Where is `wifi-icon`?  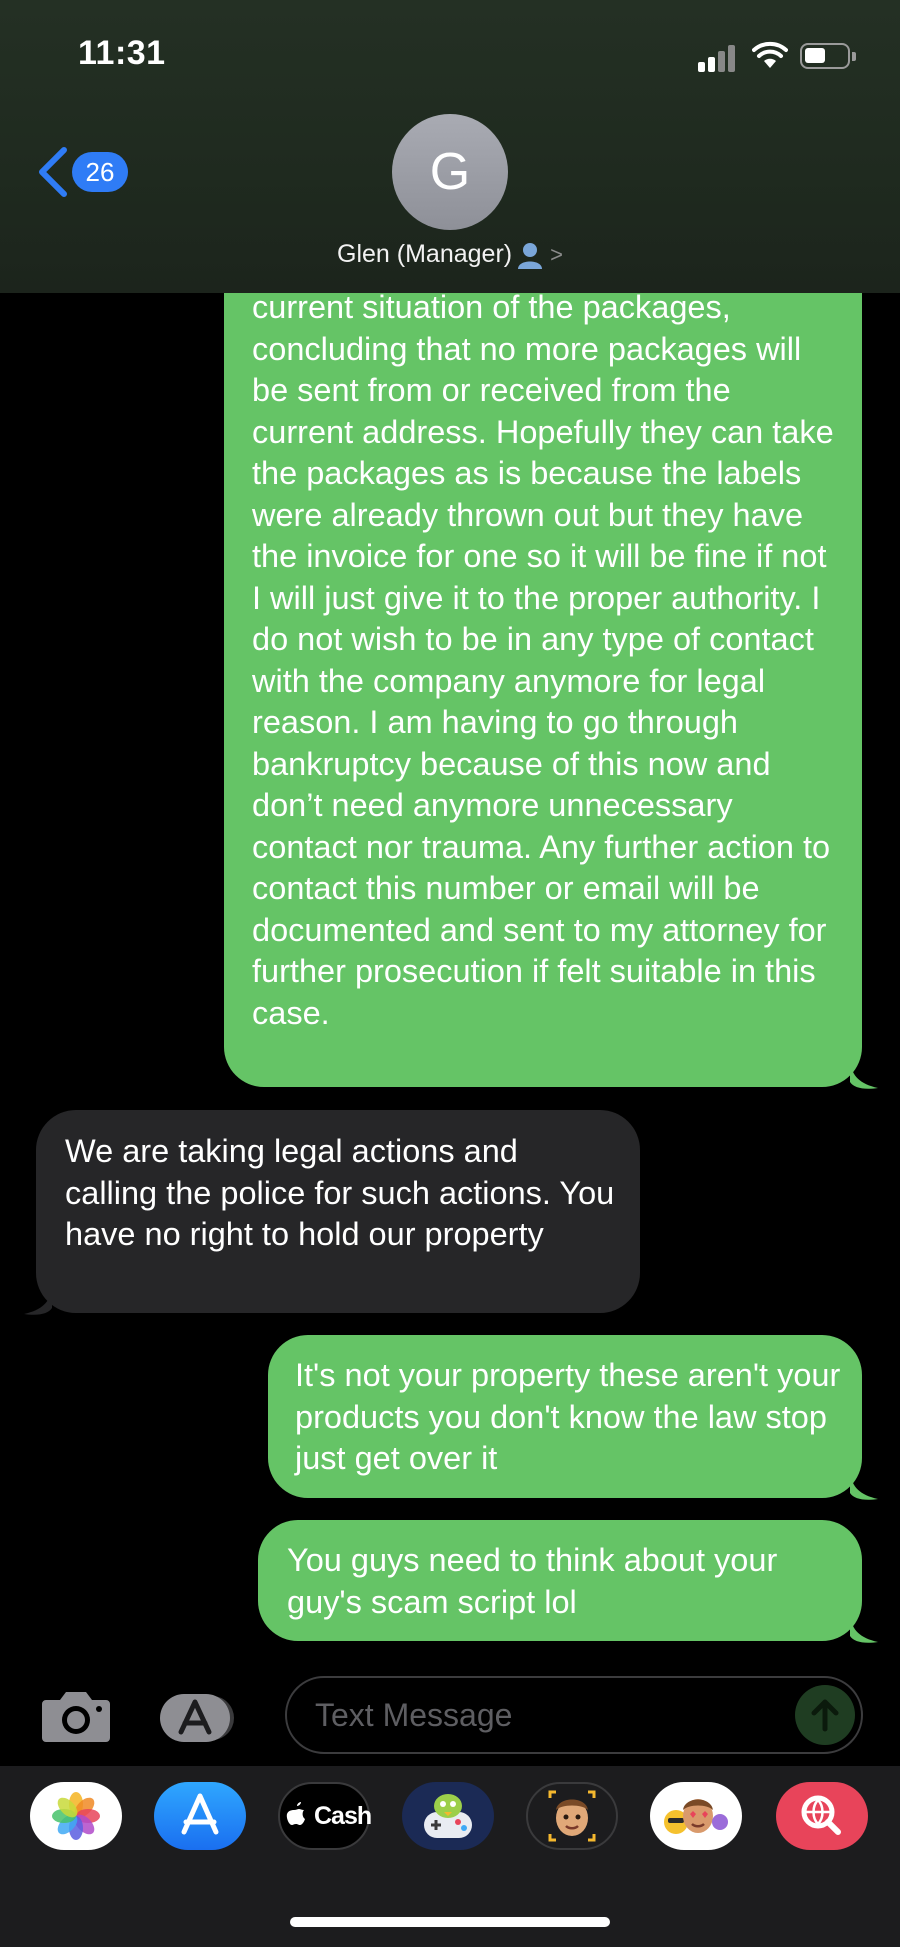 wifi-icon is located at coordinates (770, 54).